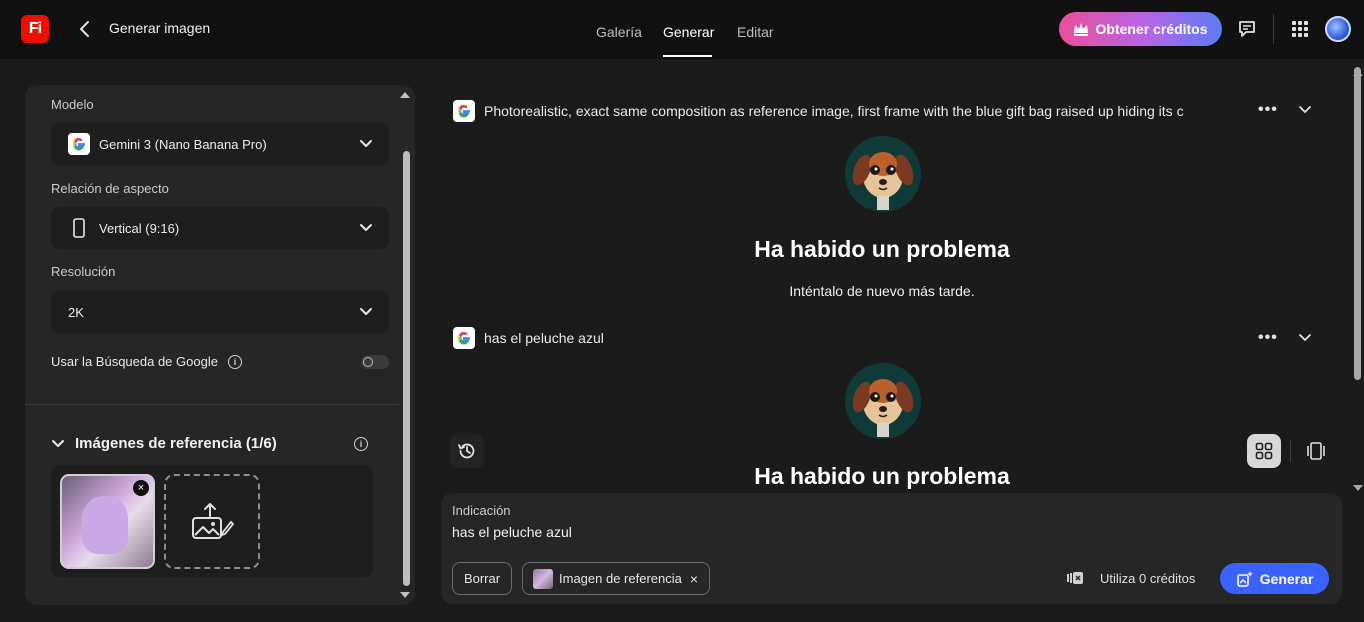 This screenshot has height=622, width=1364. Describe the element at coordinates (694, 579) in the screenshot. I see `remove-chip-icon: ×` at that location.